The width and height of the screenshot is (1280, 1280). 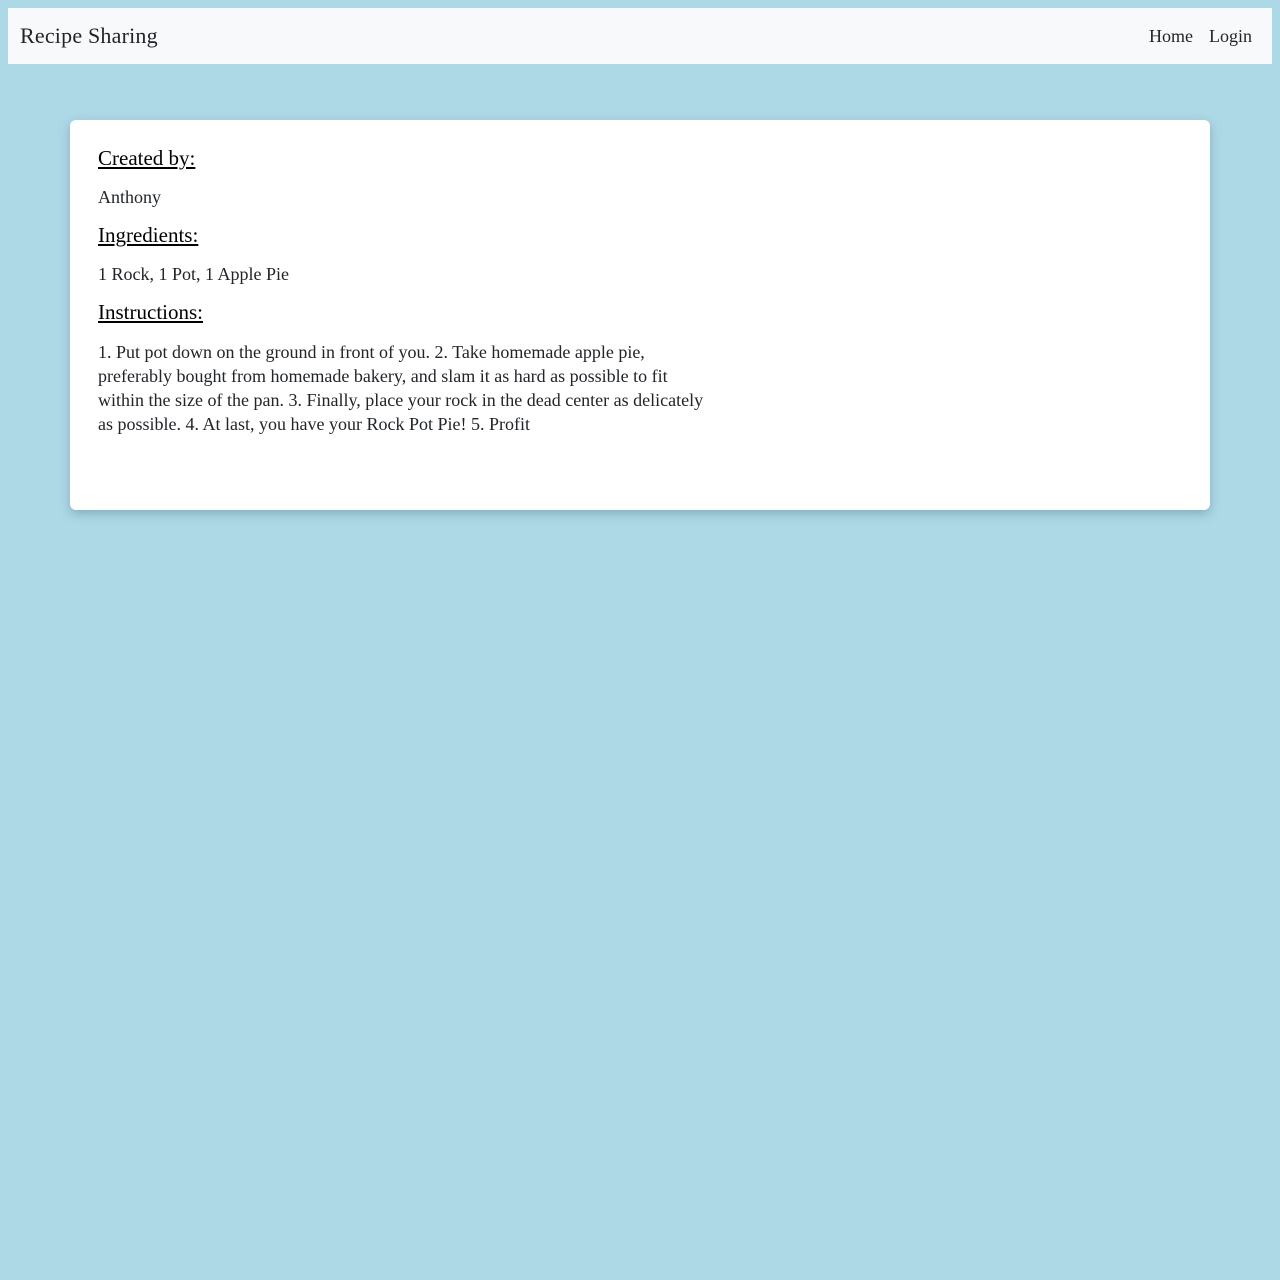 I want to click on created-by-heading: Created by:, so click(x=147, y=158).